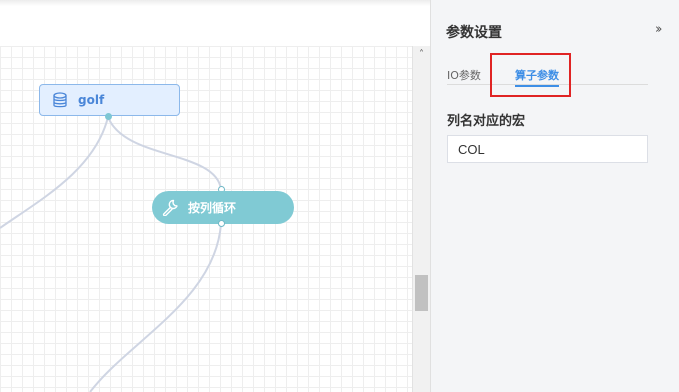  Describe the element at coordinates (61, 100) in the screenshot. I see `database-icon` at that location.